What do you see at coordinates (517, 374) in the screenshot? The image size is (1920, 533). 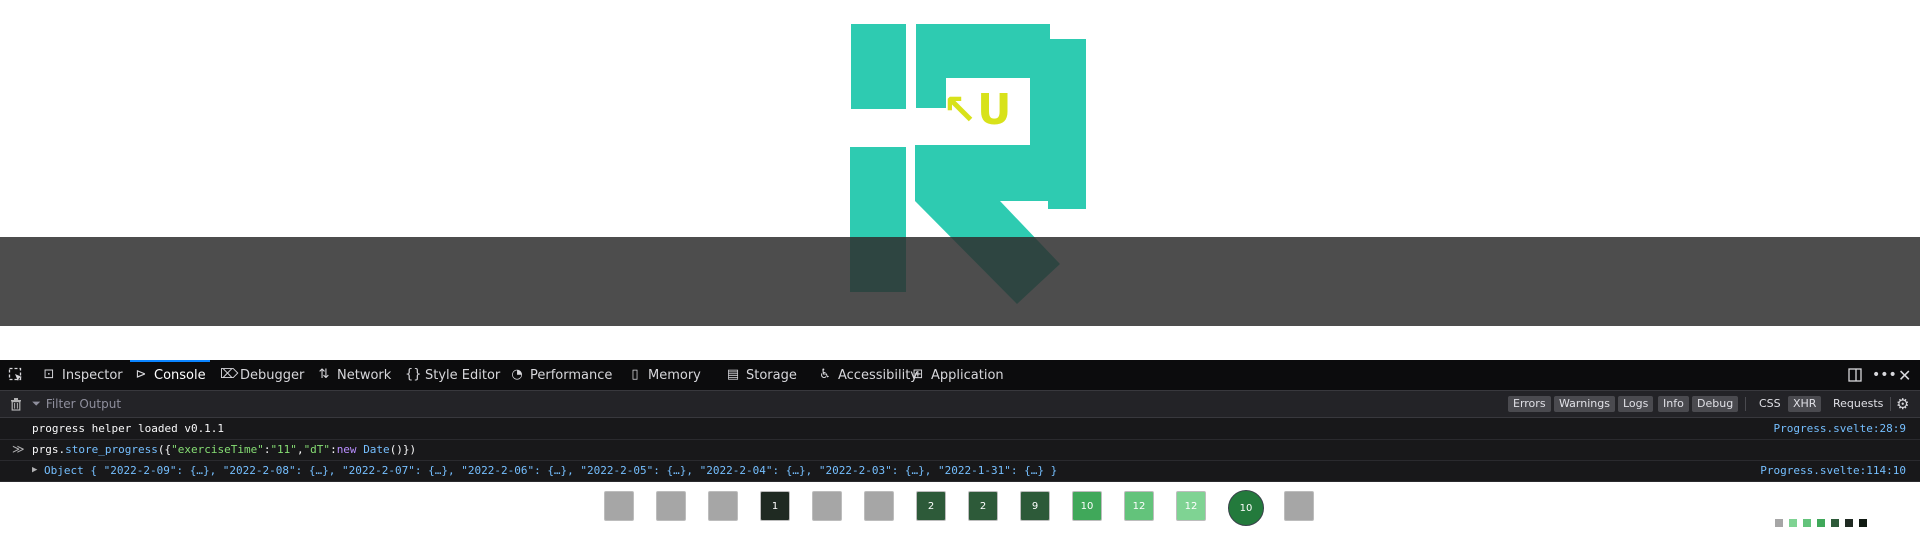 I see `performance-icon: ◔` at bounding box center [517, 374].